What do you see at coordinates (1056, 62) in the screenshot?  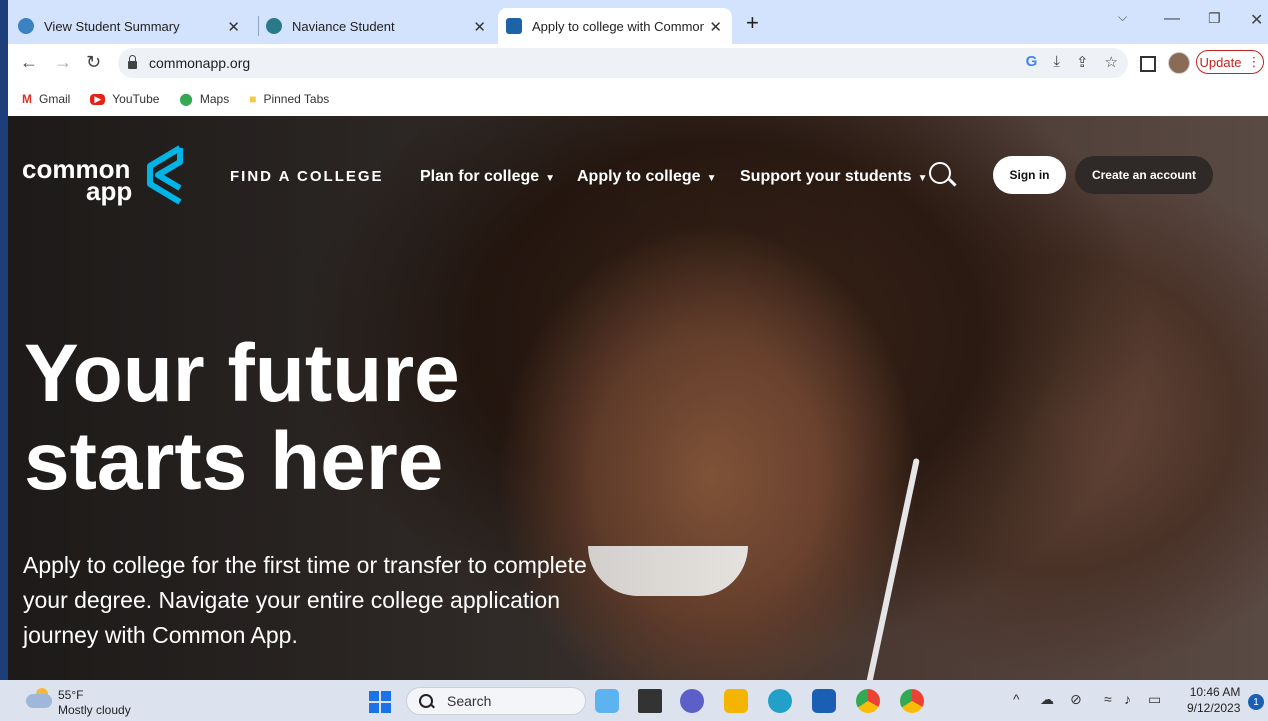 I see `install-icon: ⤓` at bounding box center [1056, 62].